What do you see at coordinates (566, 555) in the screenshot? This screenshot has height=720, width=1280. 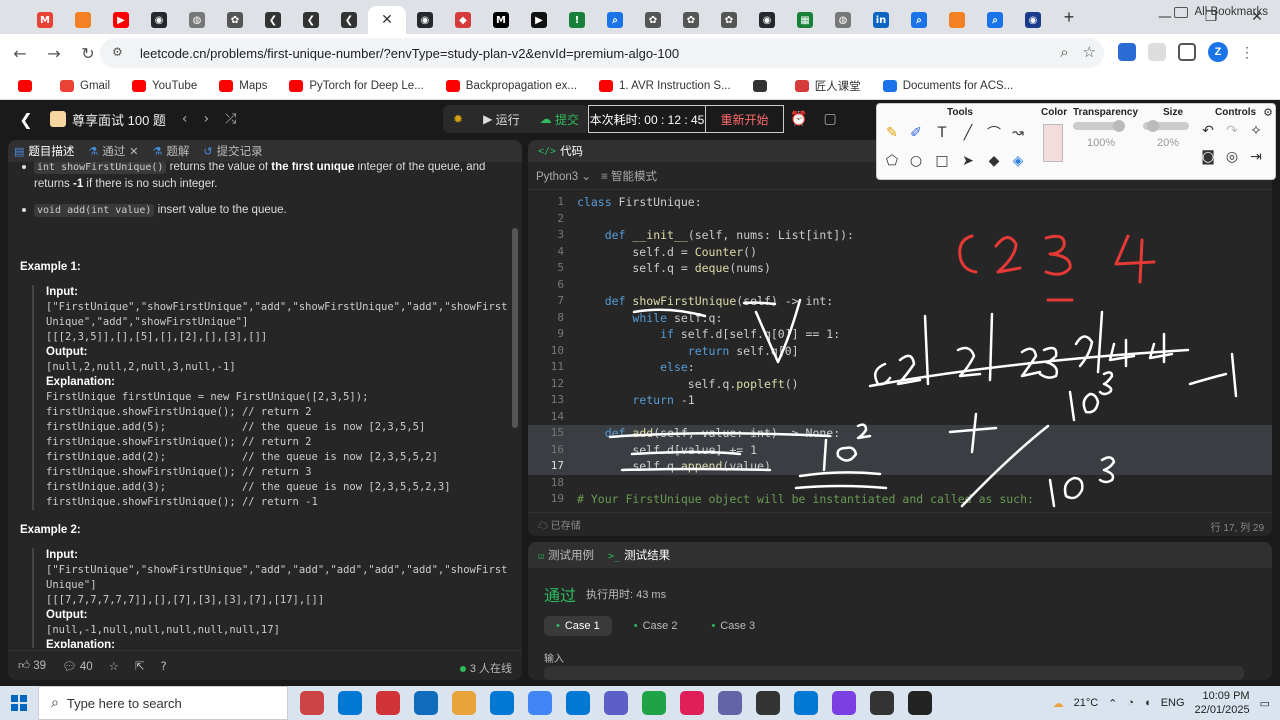 I see `tab-testcases: ☑ 测试用例` at bounding box center [566, 555].